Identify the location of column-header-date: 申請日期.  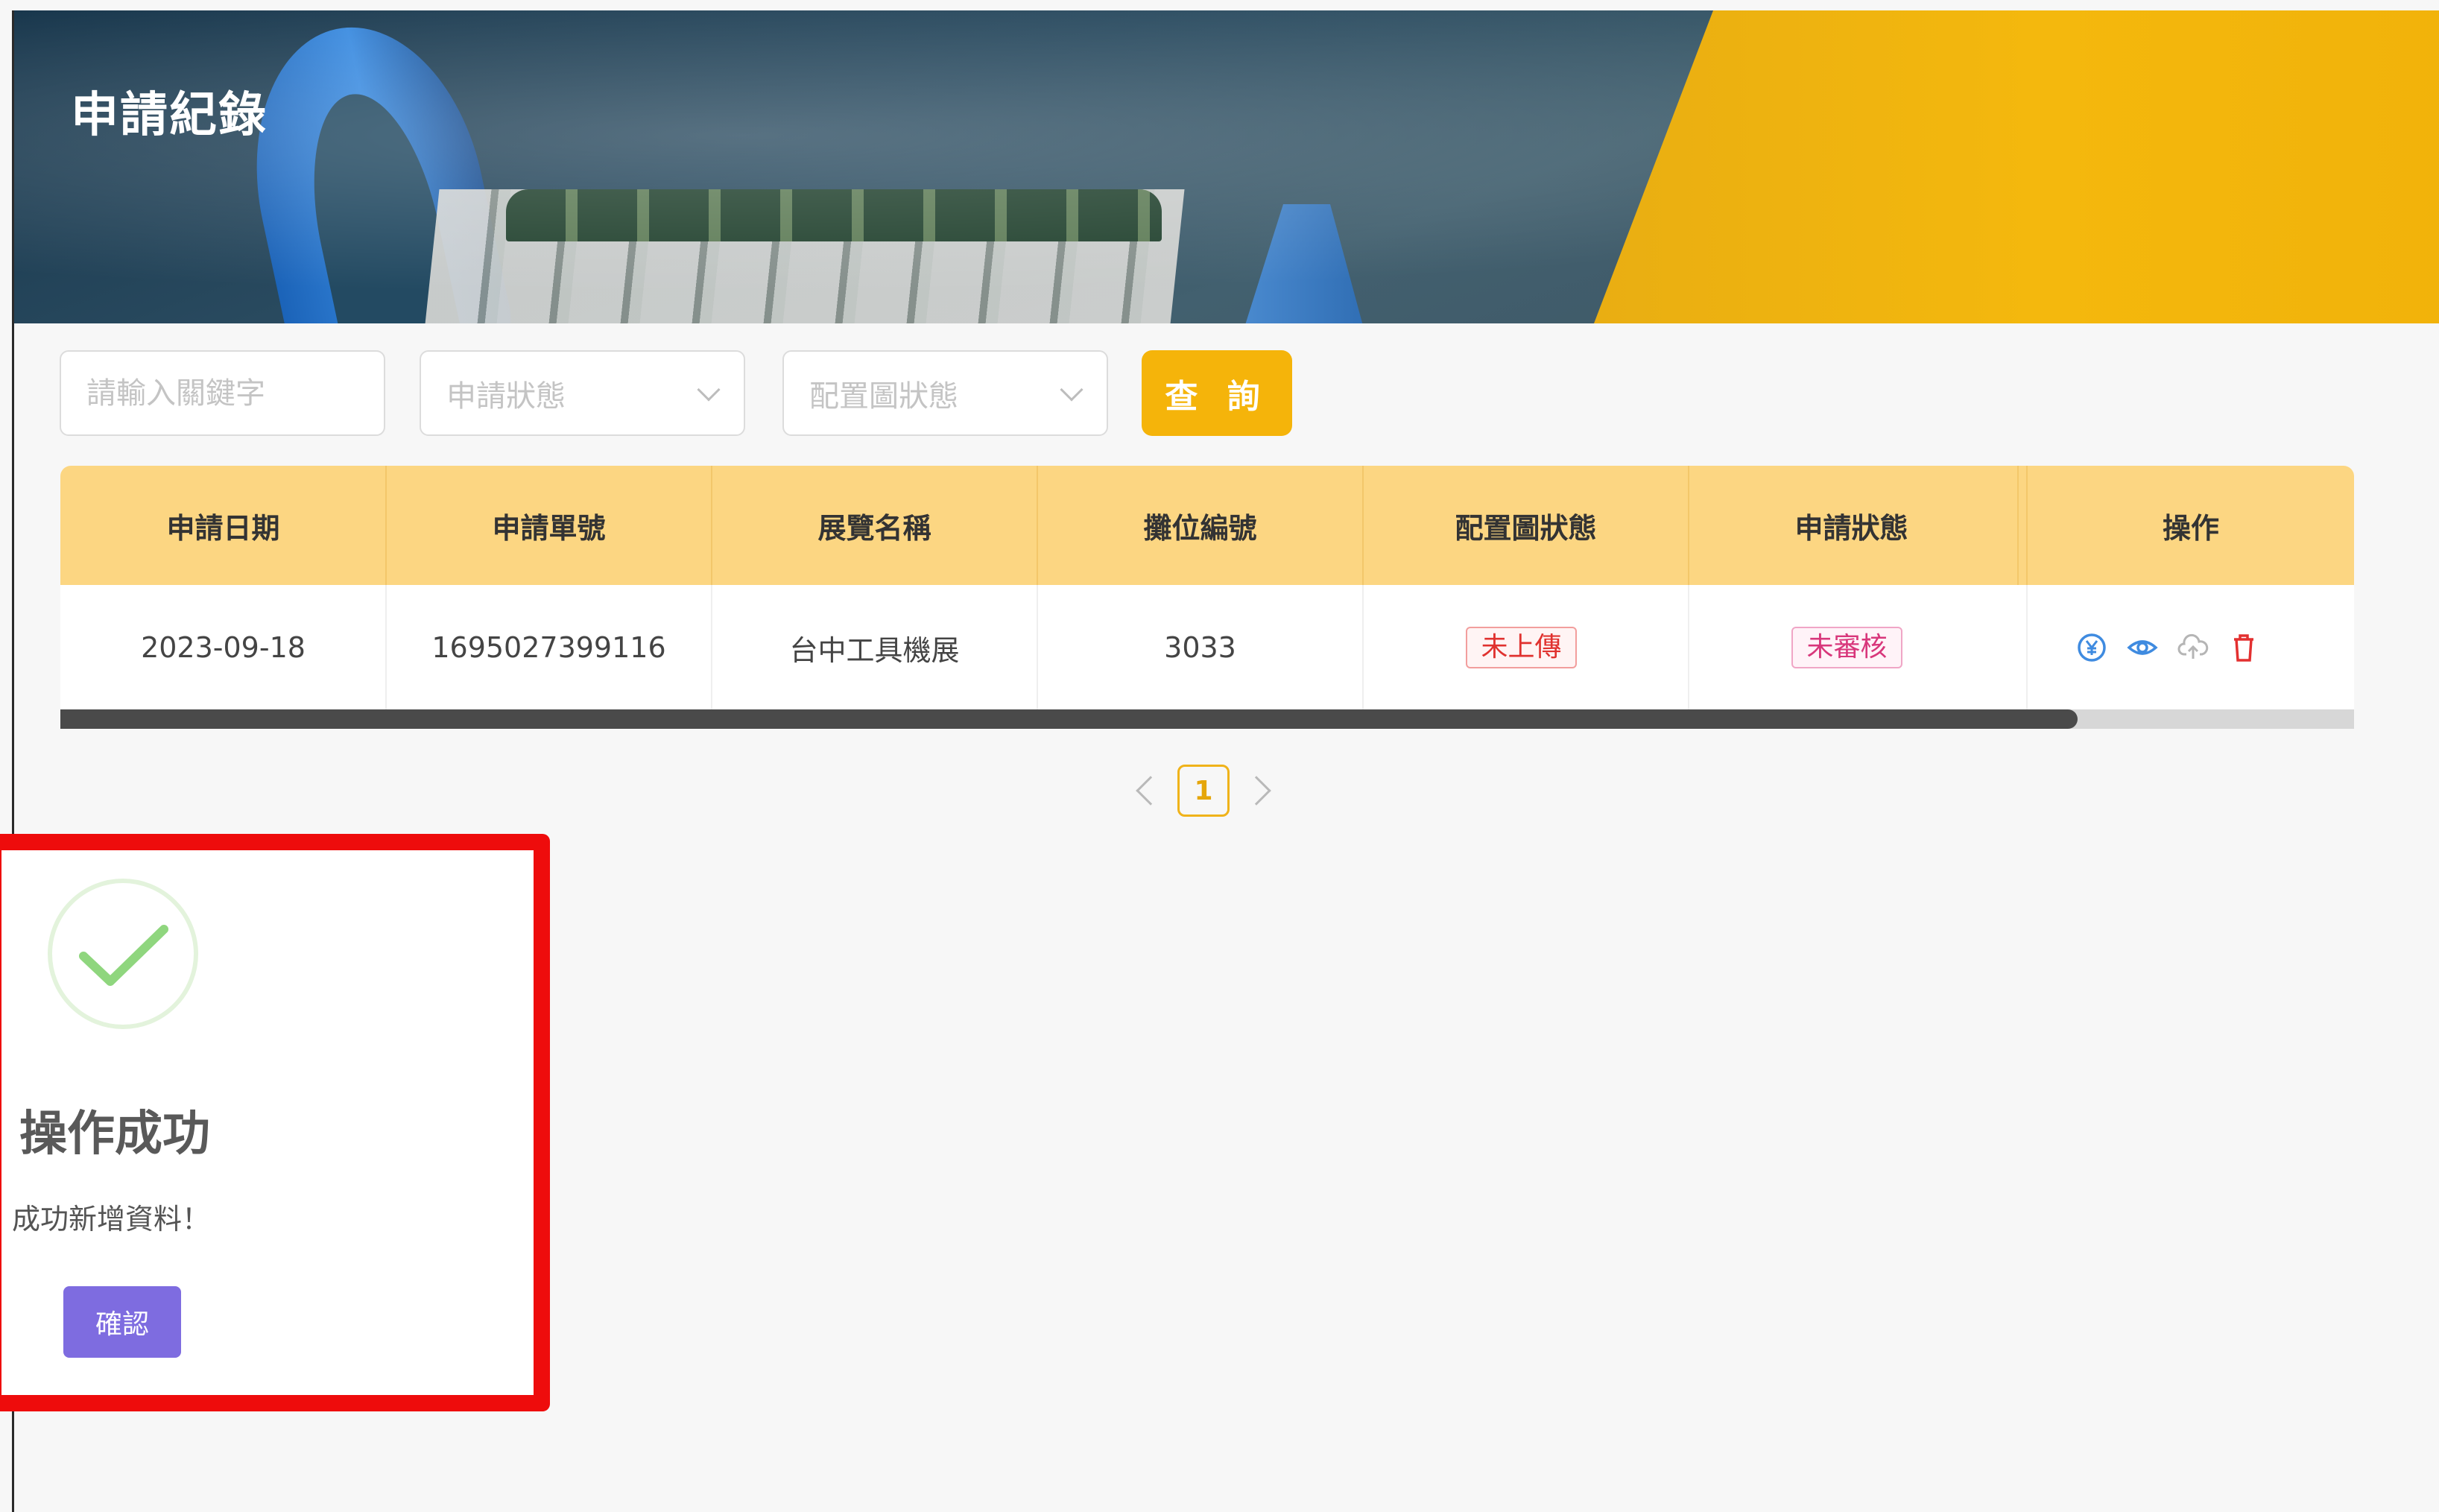
(223, 525).